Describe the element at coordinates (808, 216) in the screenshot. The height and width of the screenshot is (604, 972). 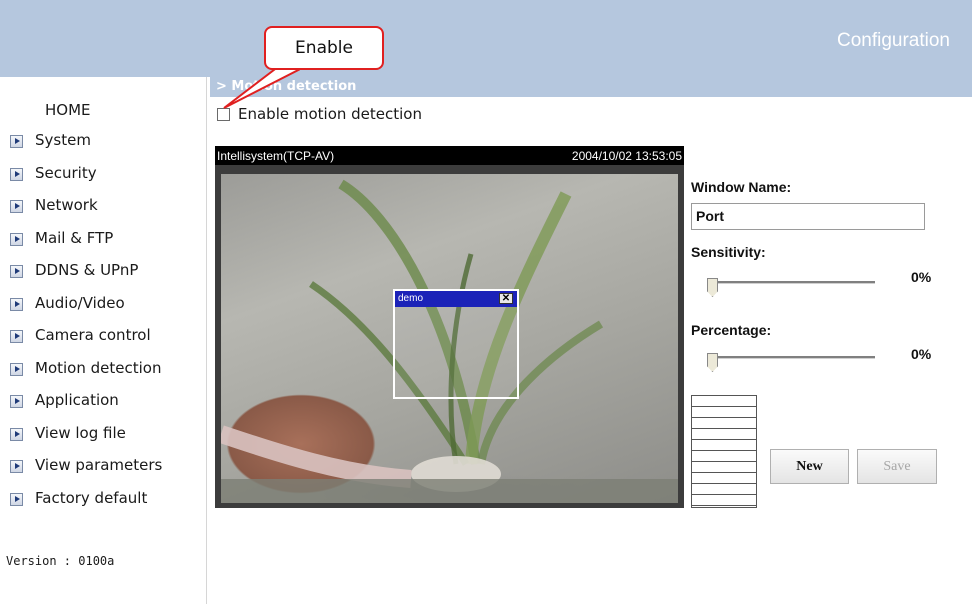
I see `window-name-field: Port` at that location.